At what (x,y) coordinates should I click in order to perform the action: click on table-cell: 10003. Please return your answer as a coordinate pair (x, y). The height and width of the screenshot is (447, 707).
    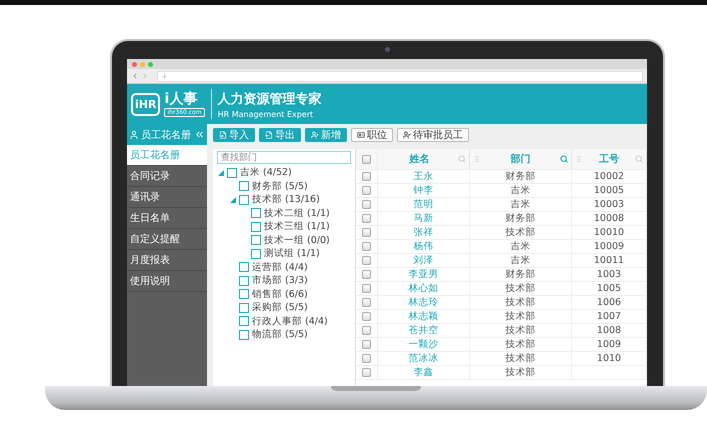
    Looking at the image, I should click on (609, 204).